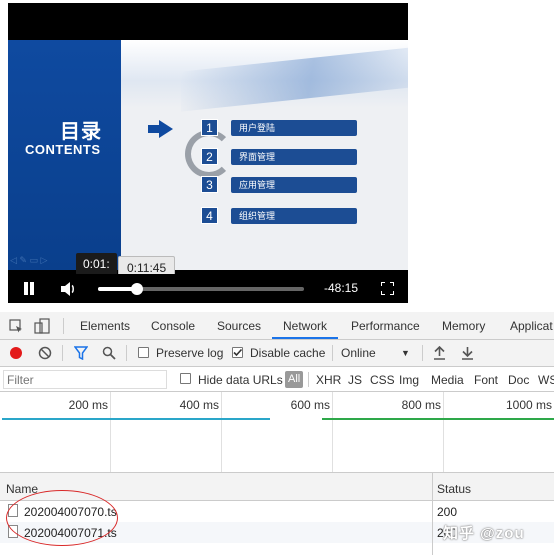  Describe the element at coordinates (294, 185) in the screenshot. I see `slide-item-label: 应用管理` at that location.